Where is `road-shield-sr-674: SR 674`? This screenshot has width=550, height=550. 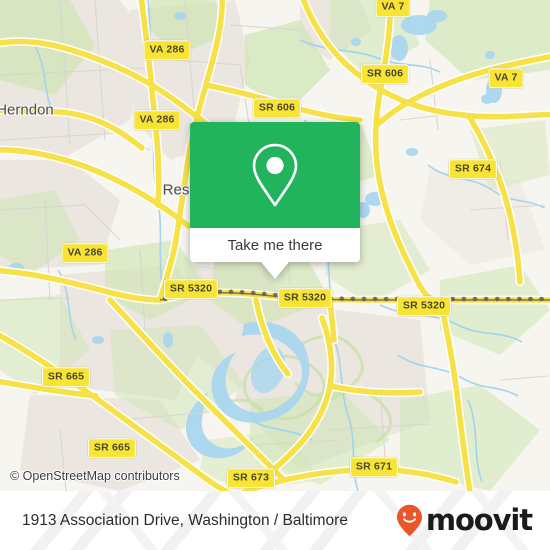 road-shield-sr-674: SR 674 is located at coordinates (473, 169).